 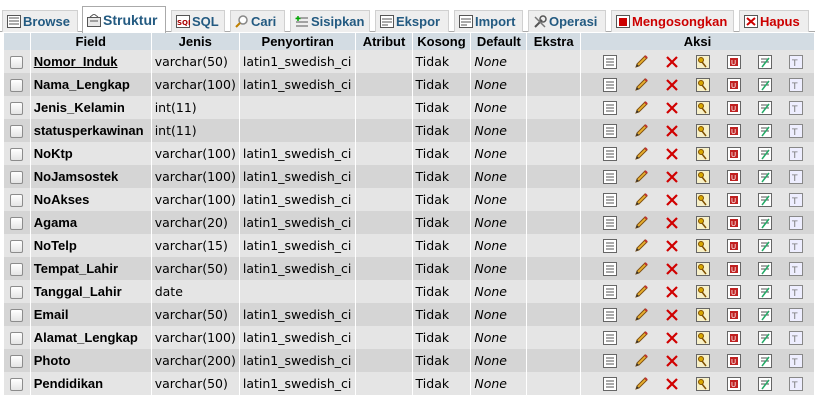 What do you see at coordinates (774, 21) in the screenshot?
I see `tab-hapus: Hapus` at bounding box center [774, 21].